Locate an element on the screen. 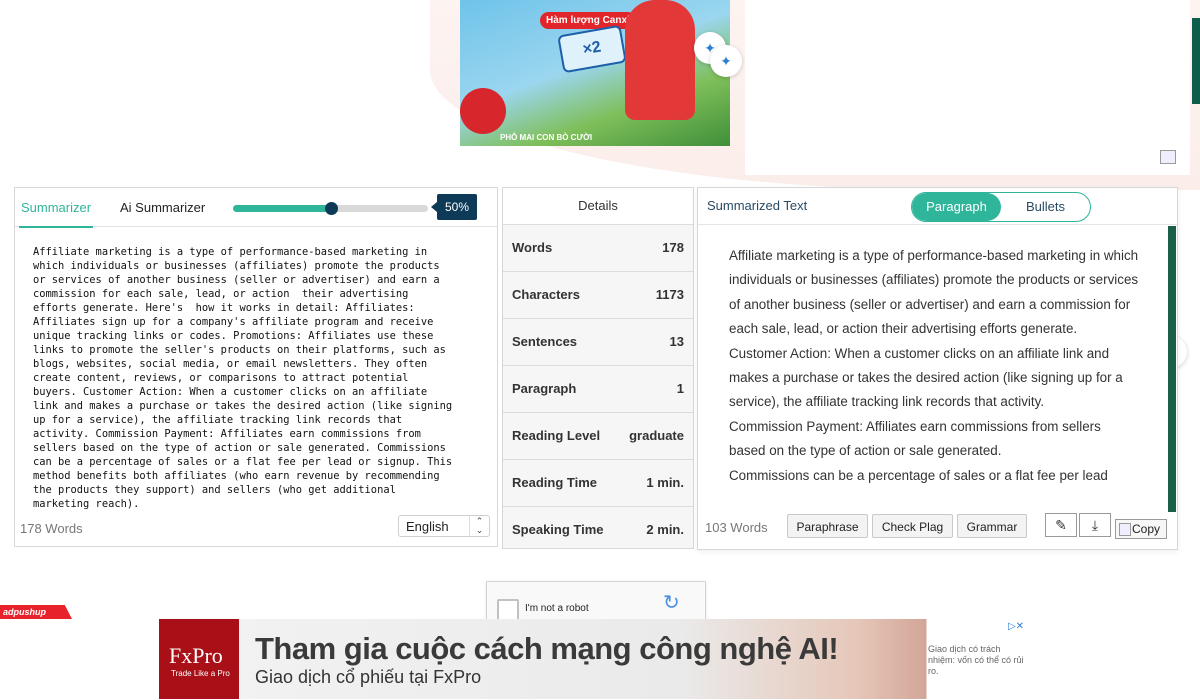 This screenshot has width=1200, height=700. grammar-button: Grammar is located at coordinates (992, 526).